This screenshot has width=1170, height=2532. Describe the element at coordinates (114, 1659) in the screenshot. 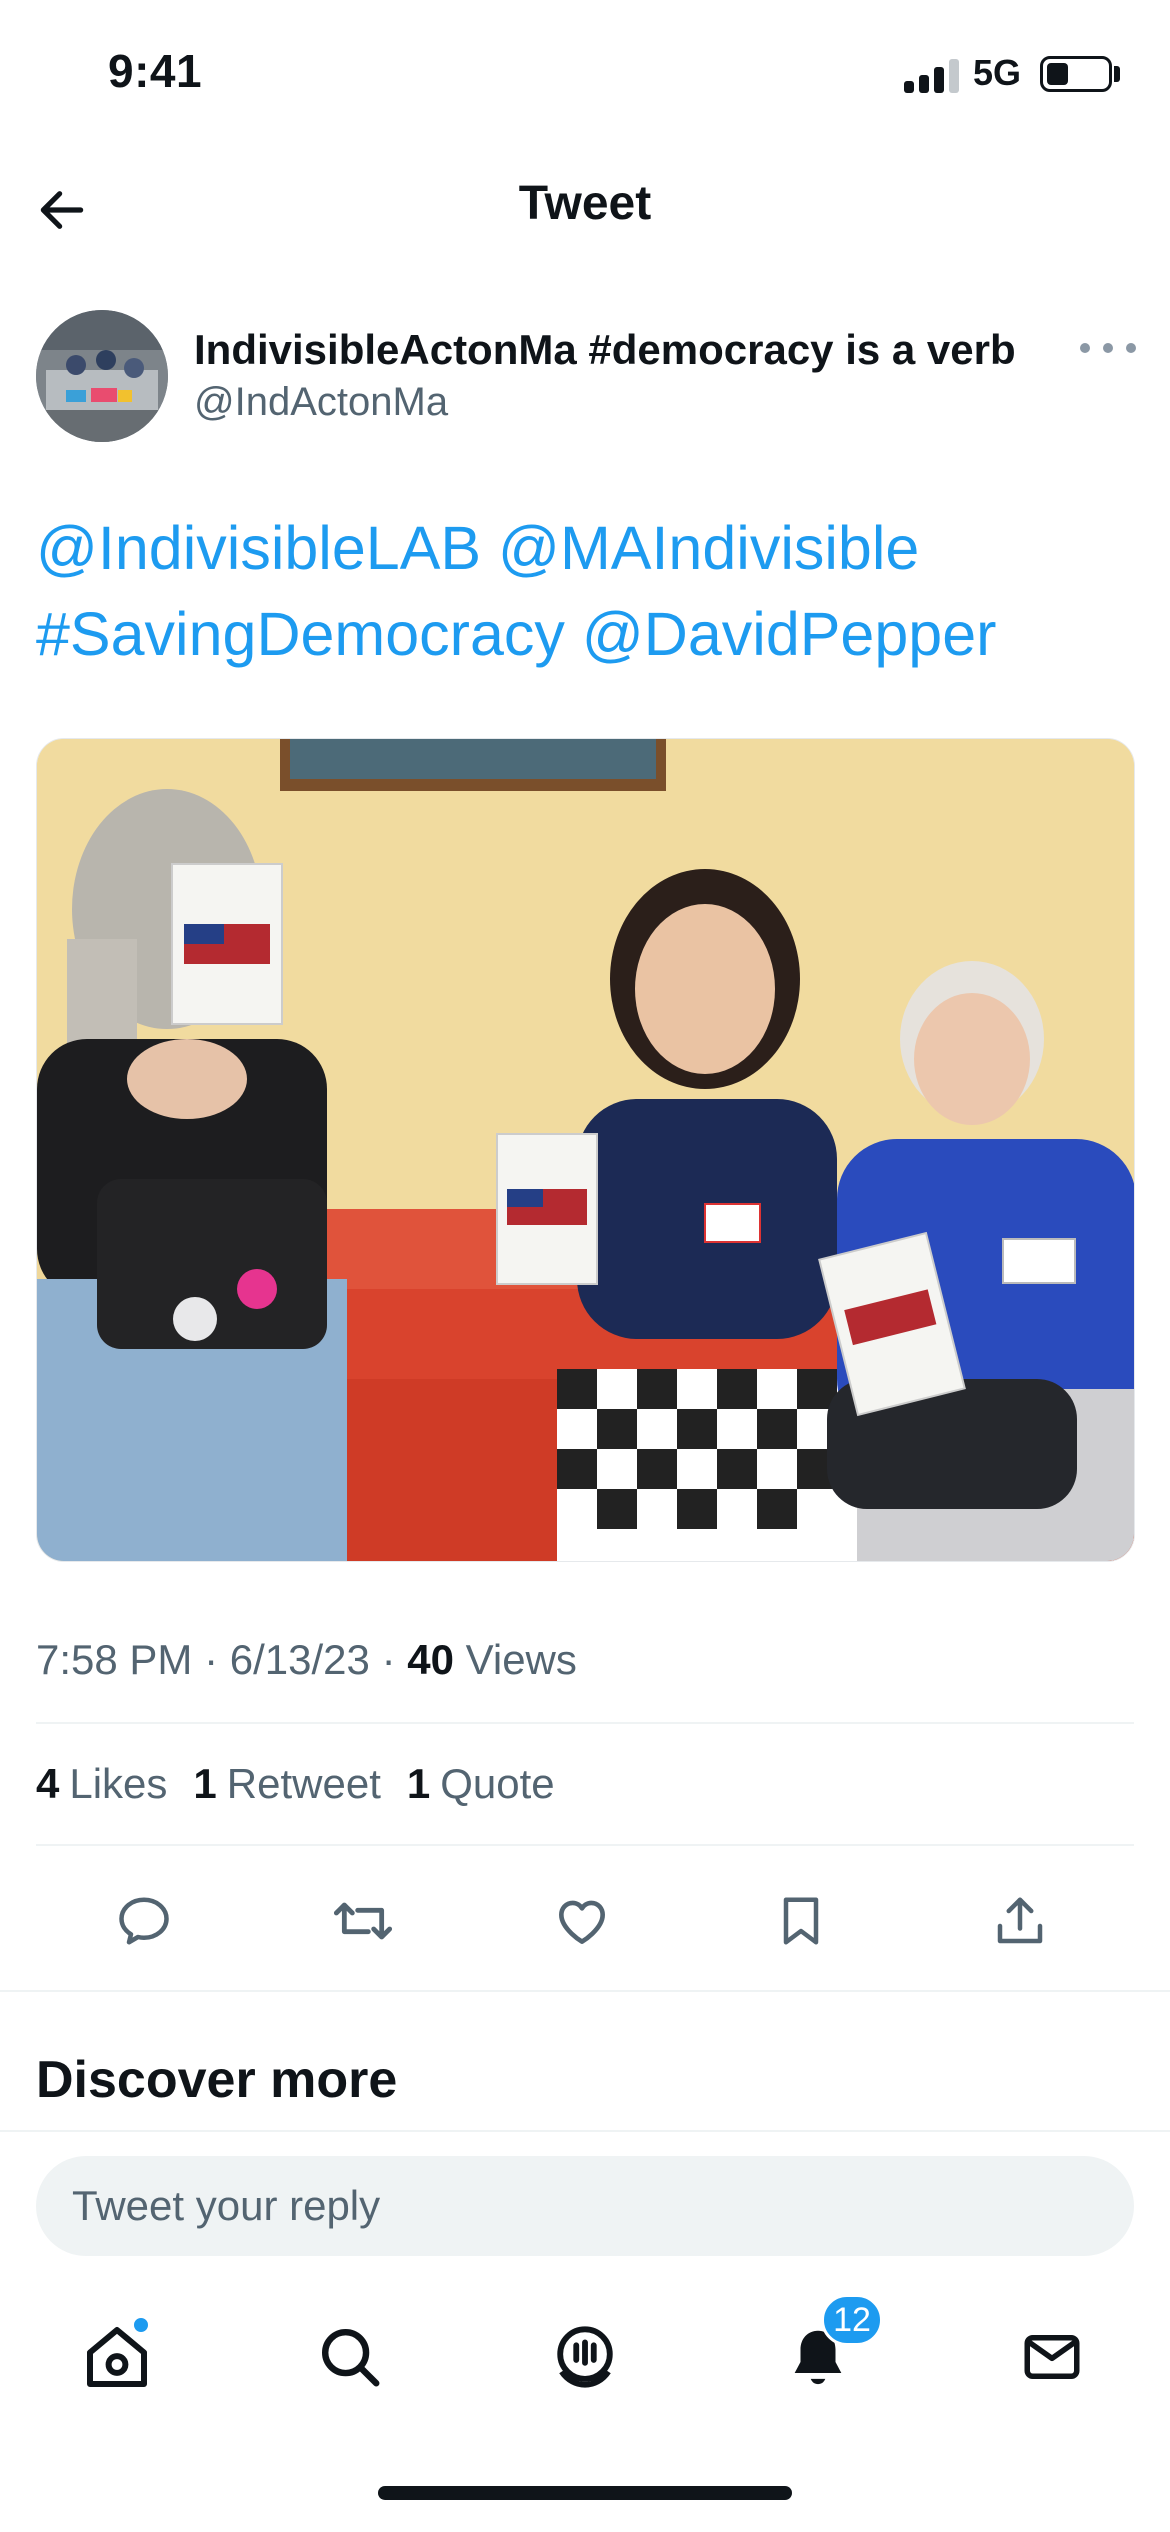

I see `tweet-time: 7:58 PM` at that location.